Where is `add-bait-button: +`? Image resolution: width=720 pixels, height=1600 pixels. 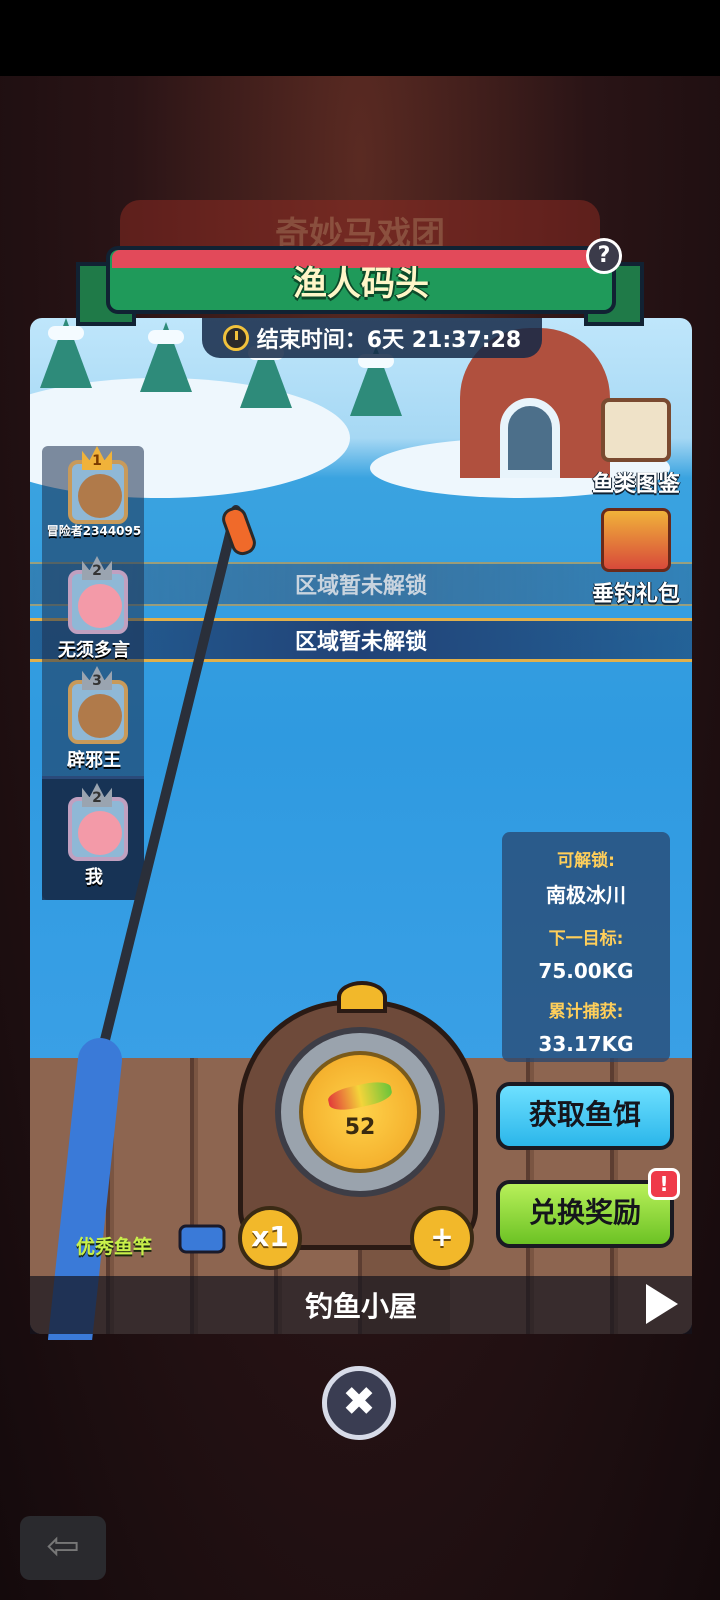 add-bait-button: + is located at coordinates (442, 1238).